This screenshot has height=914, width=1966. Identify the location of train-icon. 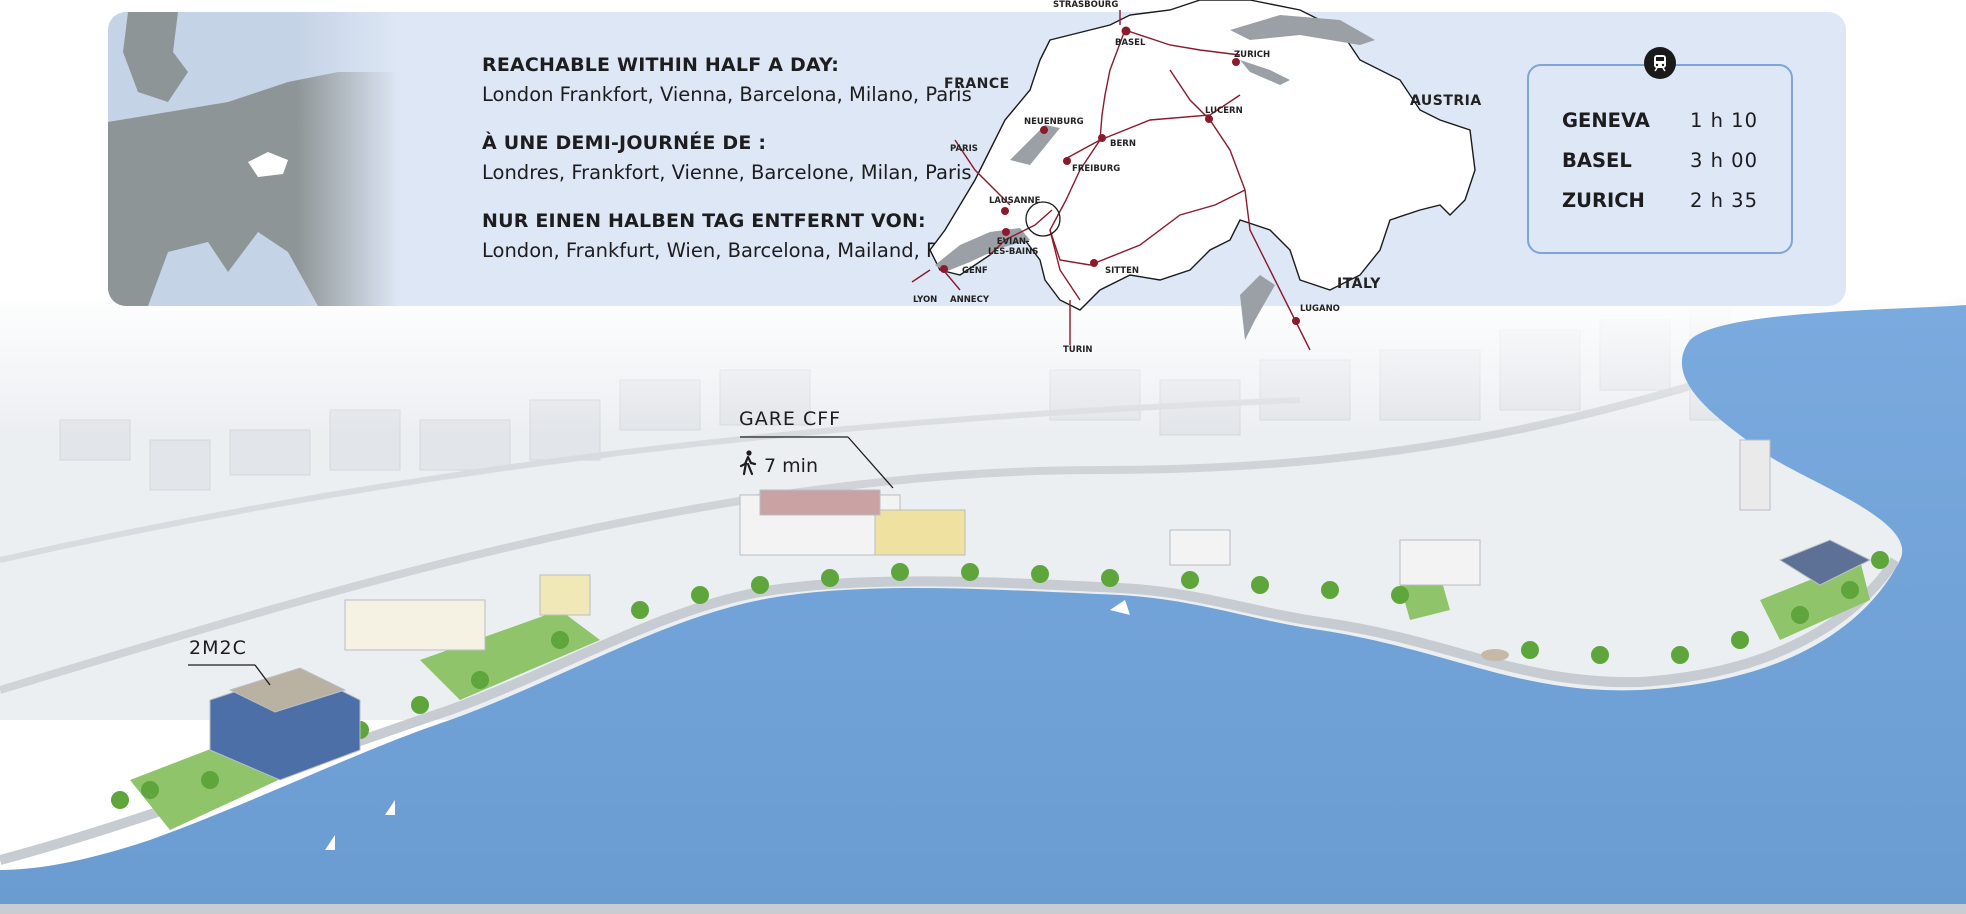
(1660, 63).